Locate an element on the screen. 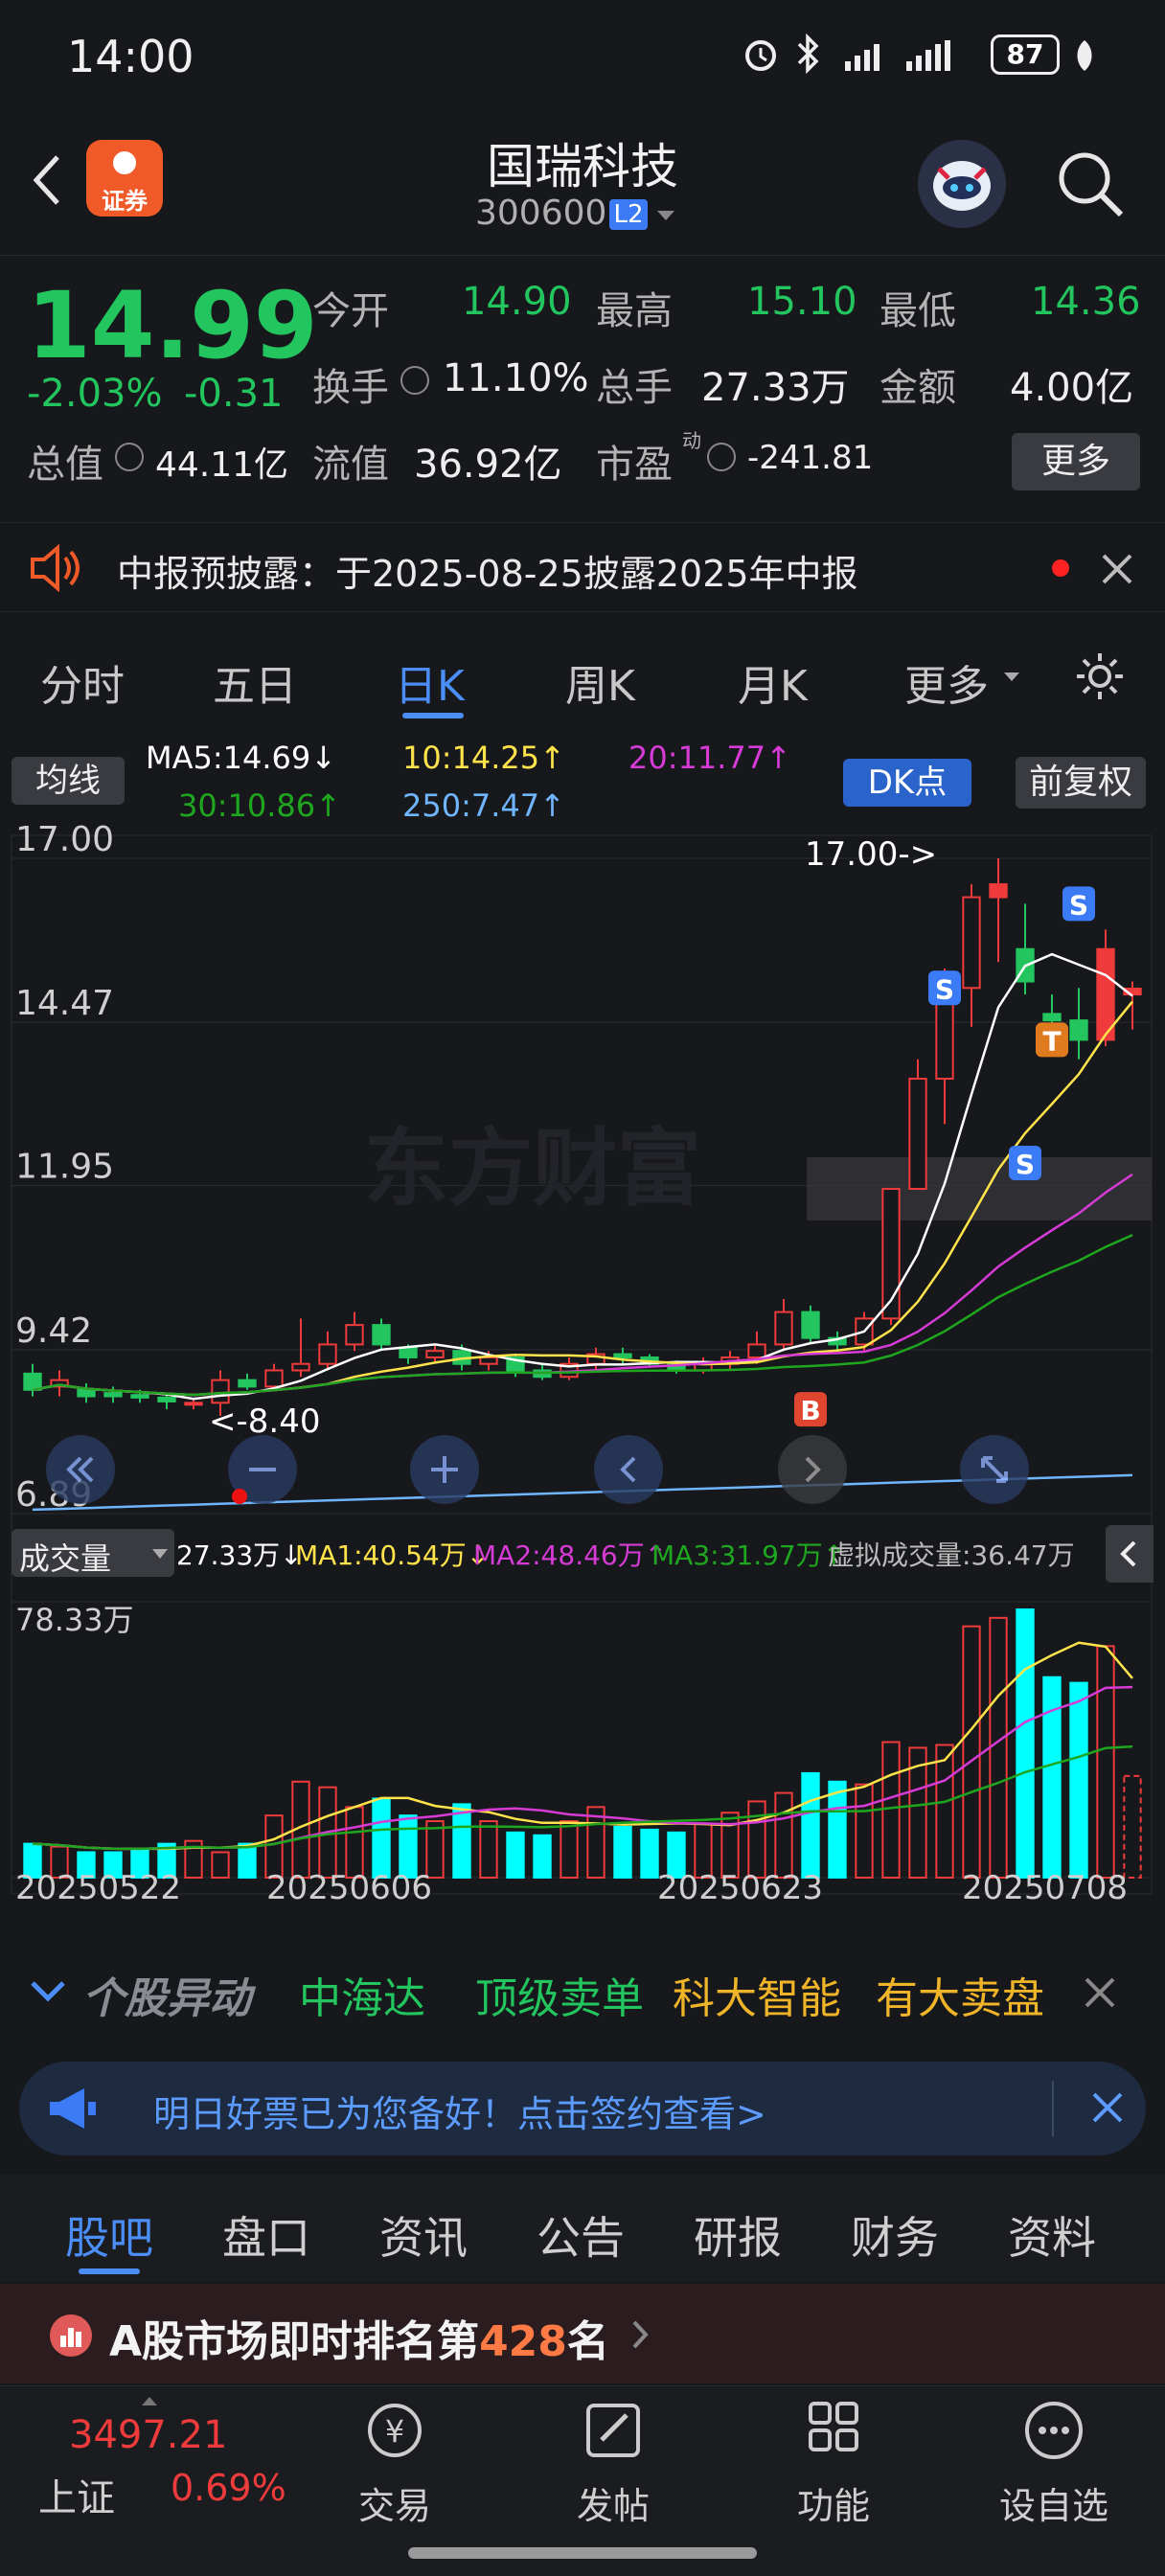 Image resolution: width=1165 pixels, height=2576 pixels. ma10-legend: 10:14.25↑ is located at coordinates (483, 758).